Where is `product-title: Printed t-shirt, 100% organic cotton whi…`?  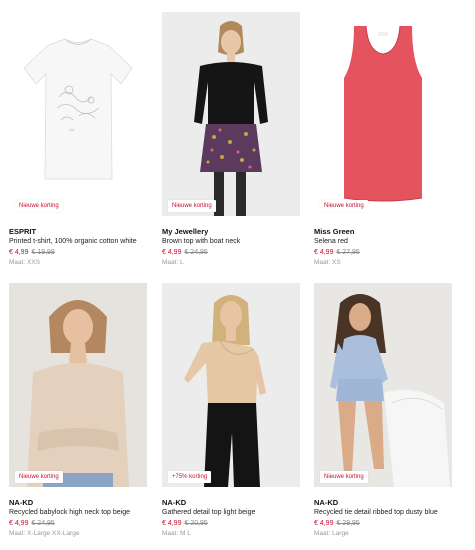 product-title: Printed t-shirt, 100% organic cotton whi… is located at coordinates (73, 241).